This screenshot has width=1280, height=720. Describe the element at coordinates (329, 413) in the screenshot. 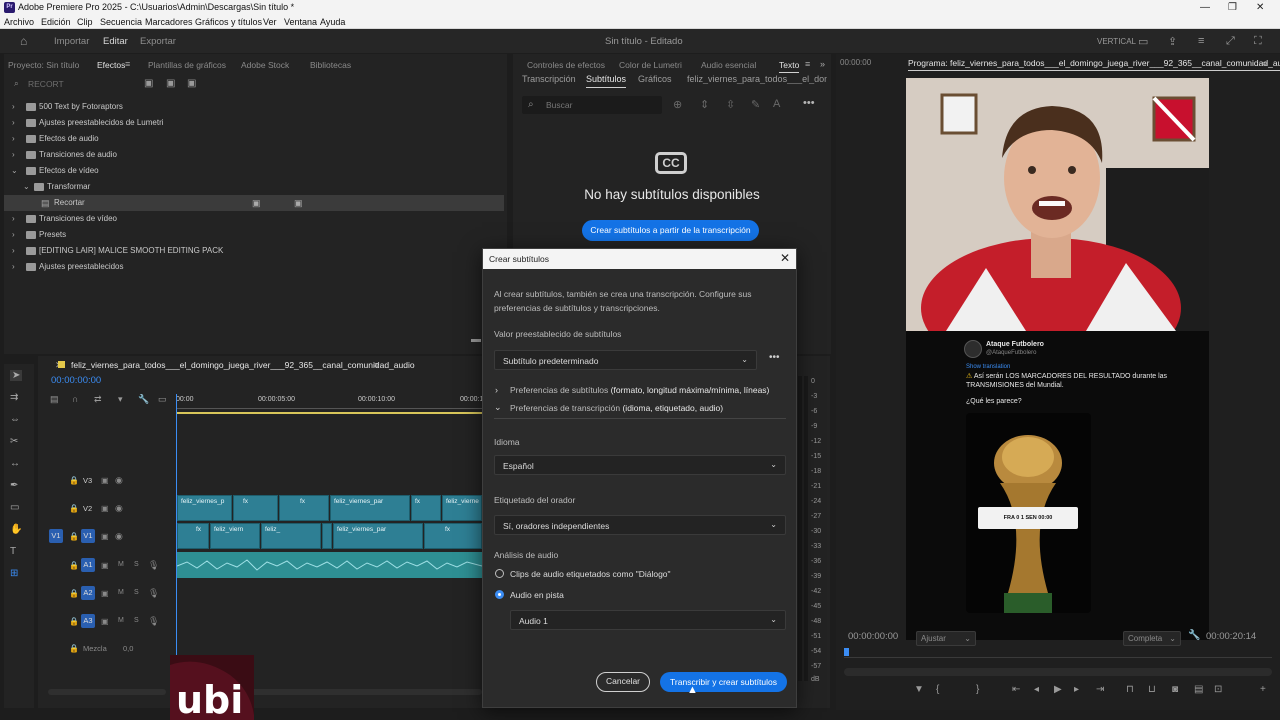

I see `work-area-bar` at that location.